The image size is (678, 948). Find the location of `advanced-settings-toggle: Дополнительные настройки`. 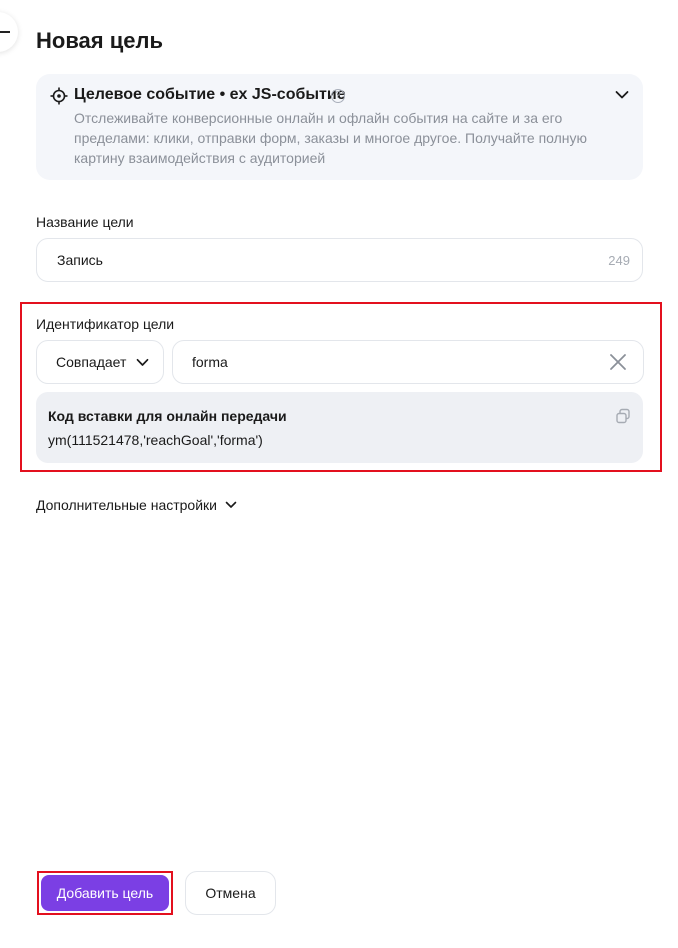

advanced-settings-toggle: Дополнительные настройки is located at coordinates (136, 505).